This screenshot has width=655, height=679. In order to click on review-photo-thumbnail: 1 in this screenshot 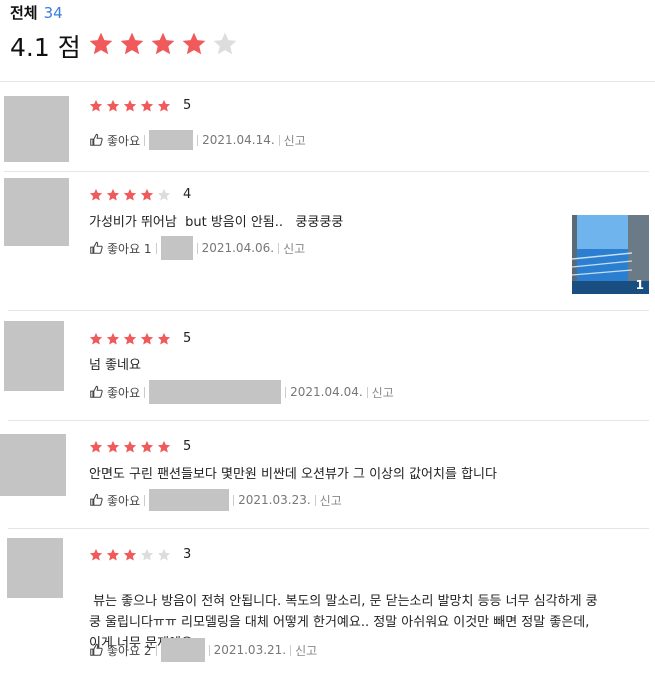, I will do `click(610, 254)`.